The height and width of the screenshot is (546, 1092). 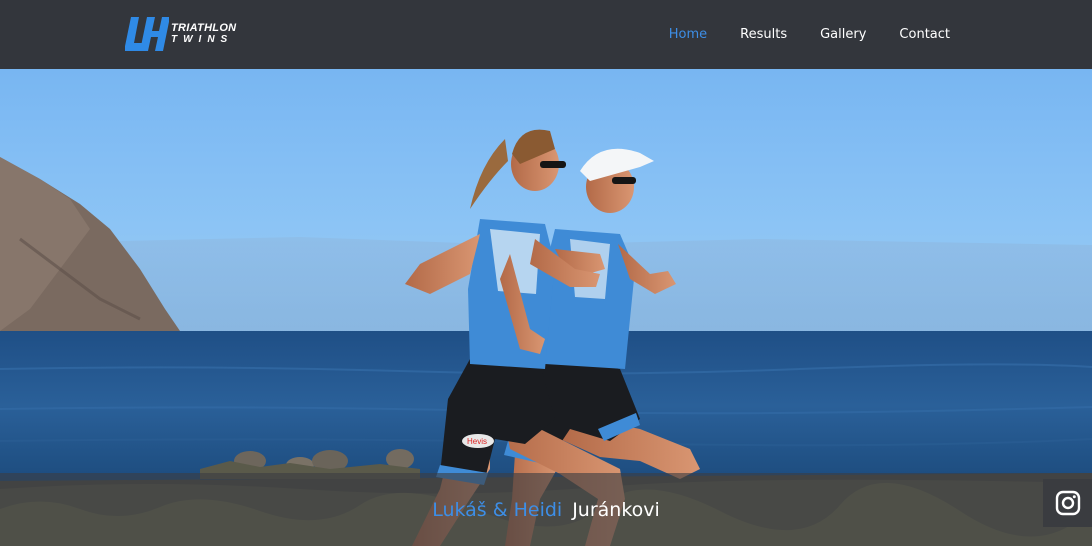 What do you see at coordinates (924, 34) in the screenshot?
I see `nav-contact-link: Contact` at bounding box center [924, 34].